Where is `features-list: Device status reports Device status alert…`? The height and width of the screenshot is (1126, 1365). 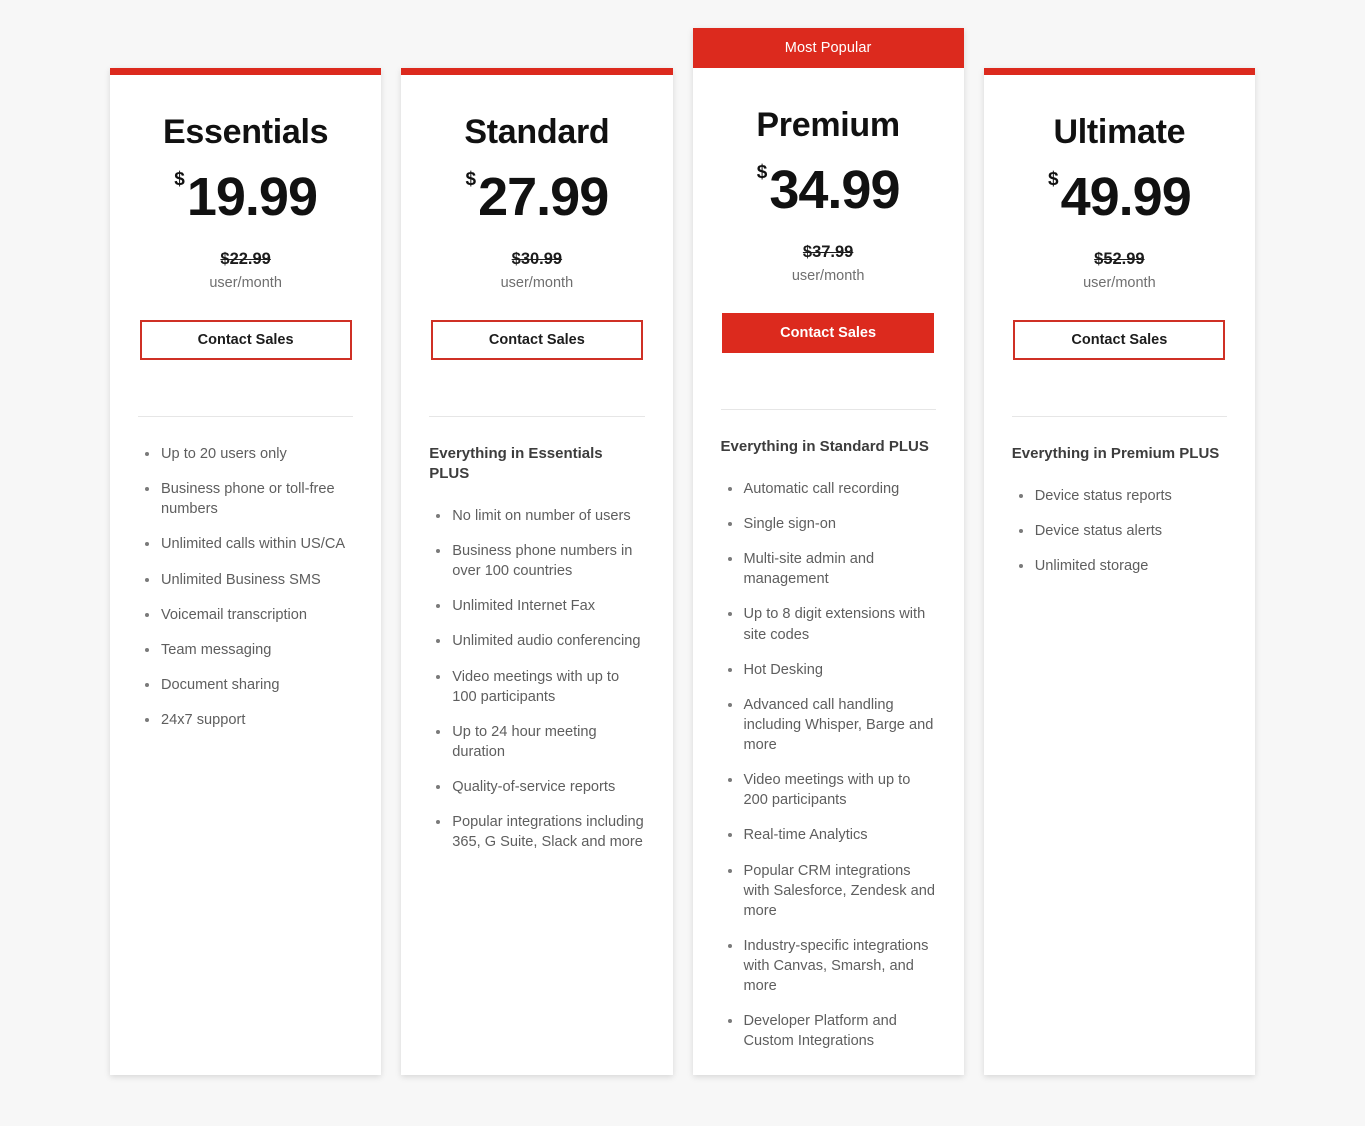 features-list: Device status reports Device status alert… is located at coordinates (1119, 538).